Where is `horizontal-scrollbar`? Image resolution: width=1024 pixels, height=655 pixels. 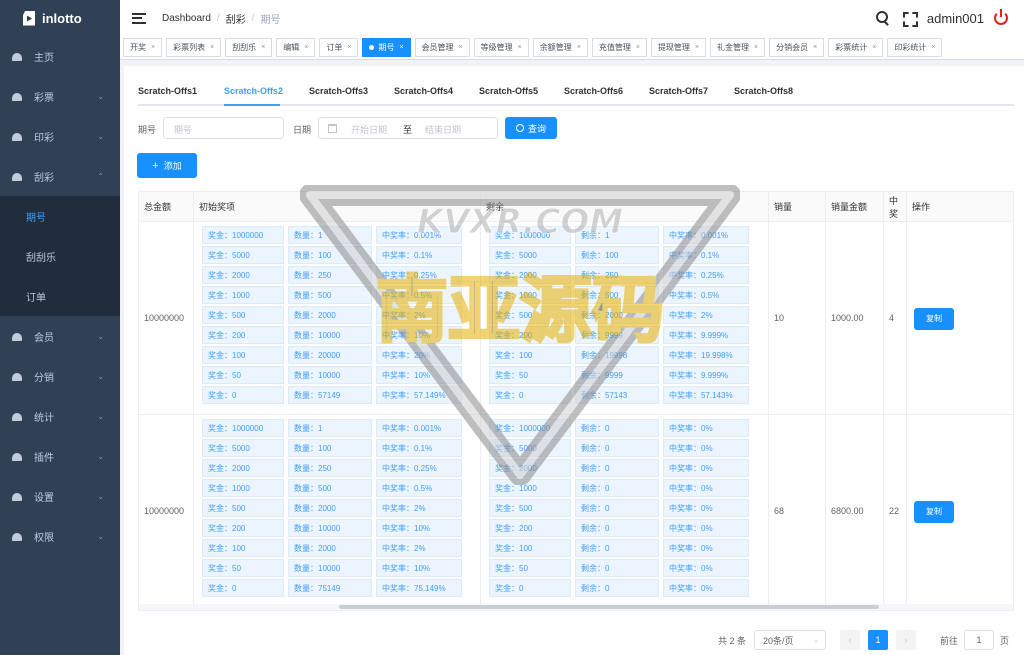 horizontal-scrollbar is located at coordinates (576, 607).